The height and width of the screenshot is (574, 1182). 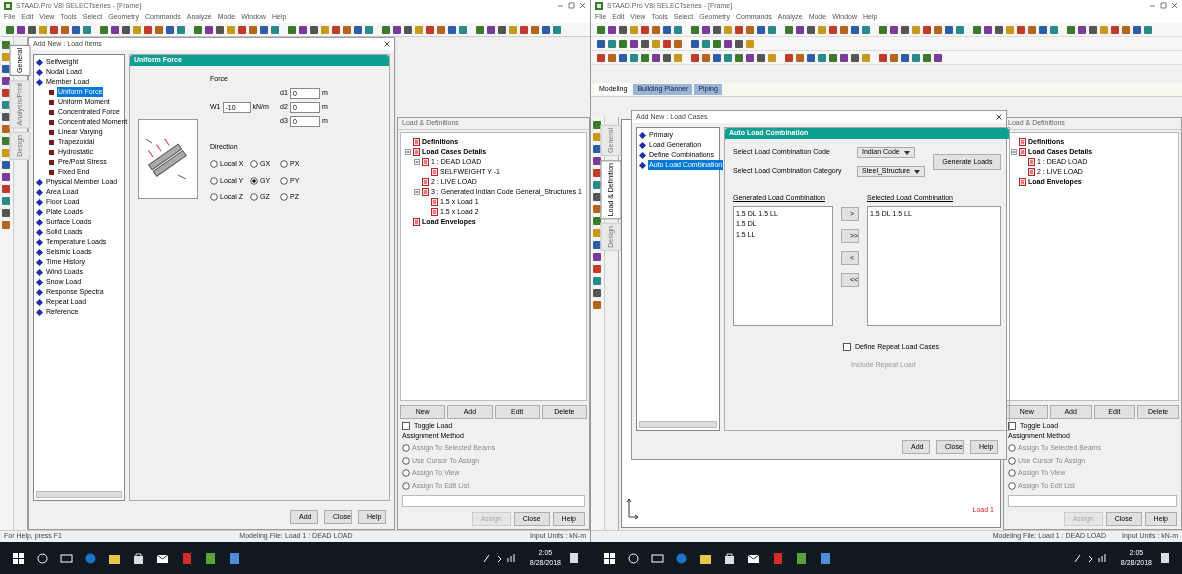 What do you see at coordinates (254, 180) in the screenshot?
I see `radio-selected` at bounding box center [254, 180].